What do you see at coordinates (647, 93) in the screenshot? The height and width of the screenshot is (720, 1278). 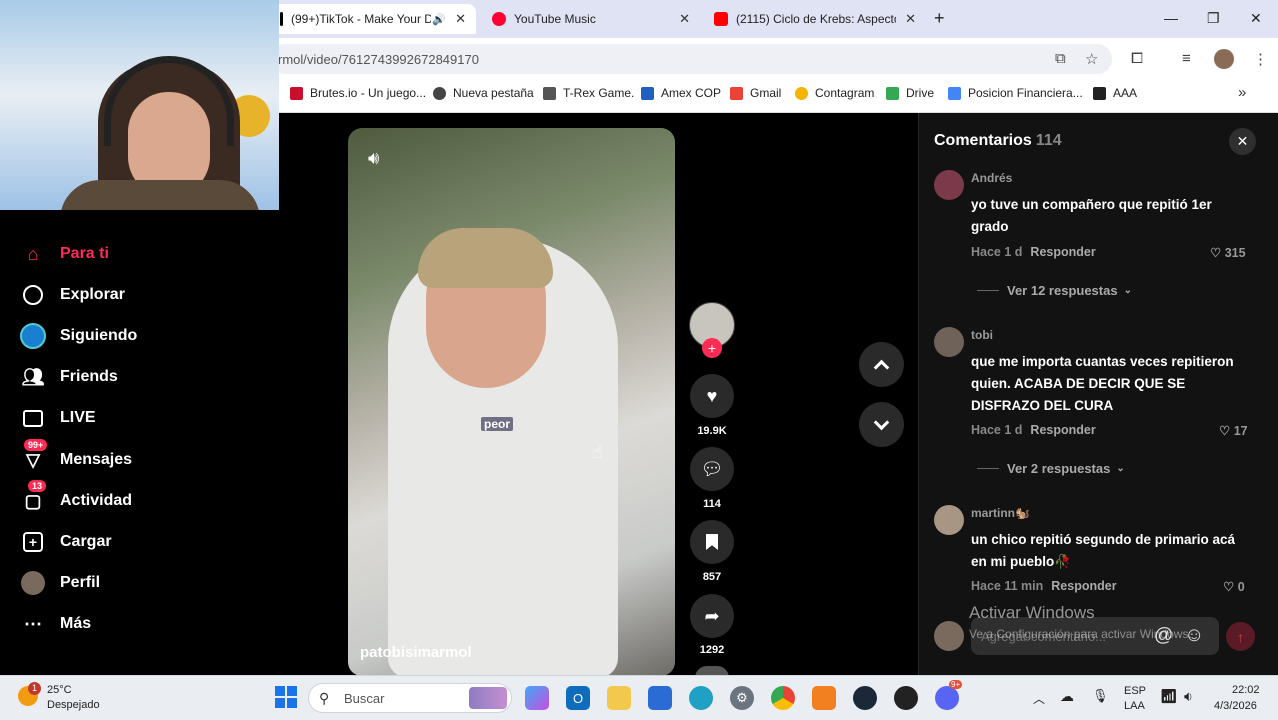 I see `amex-icon` at bounding box center [647, 93].